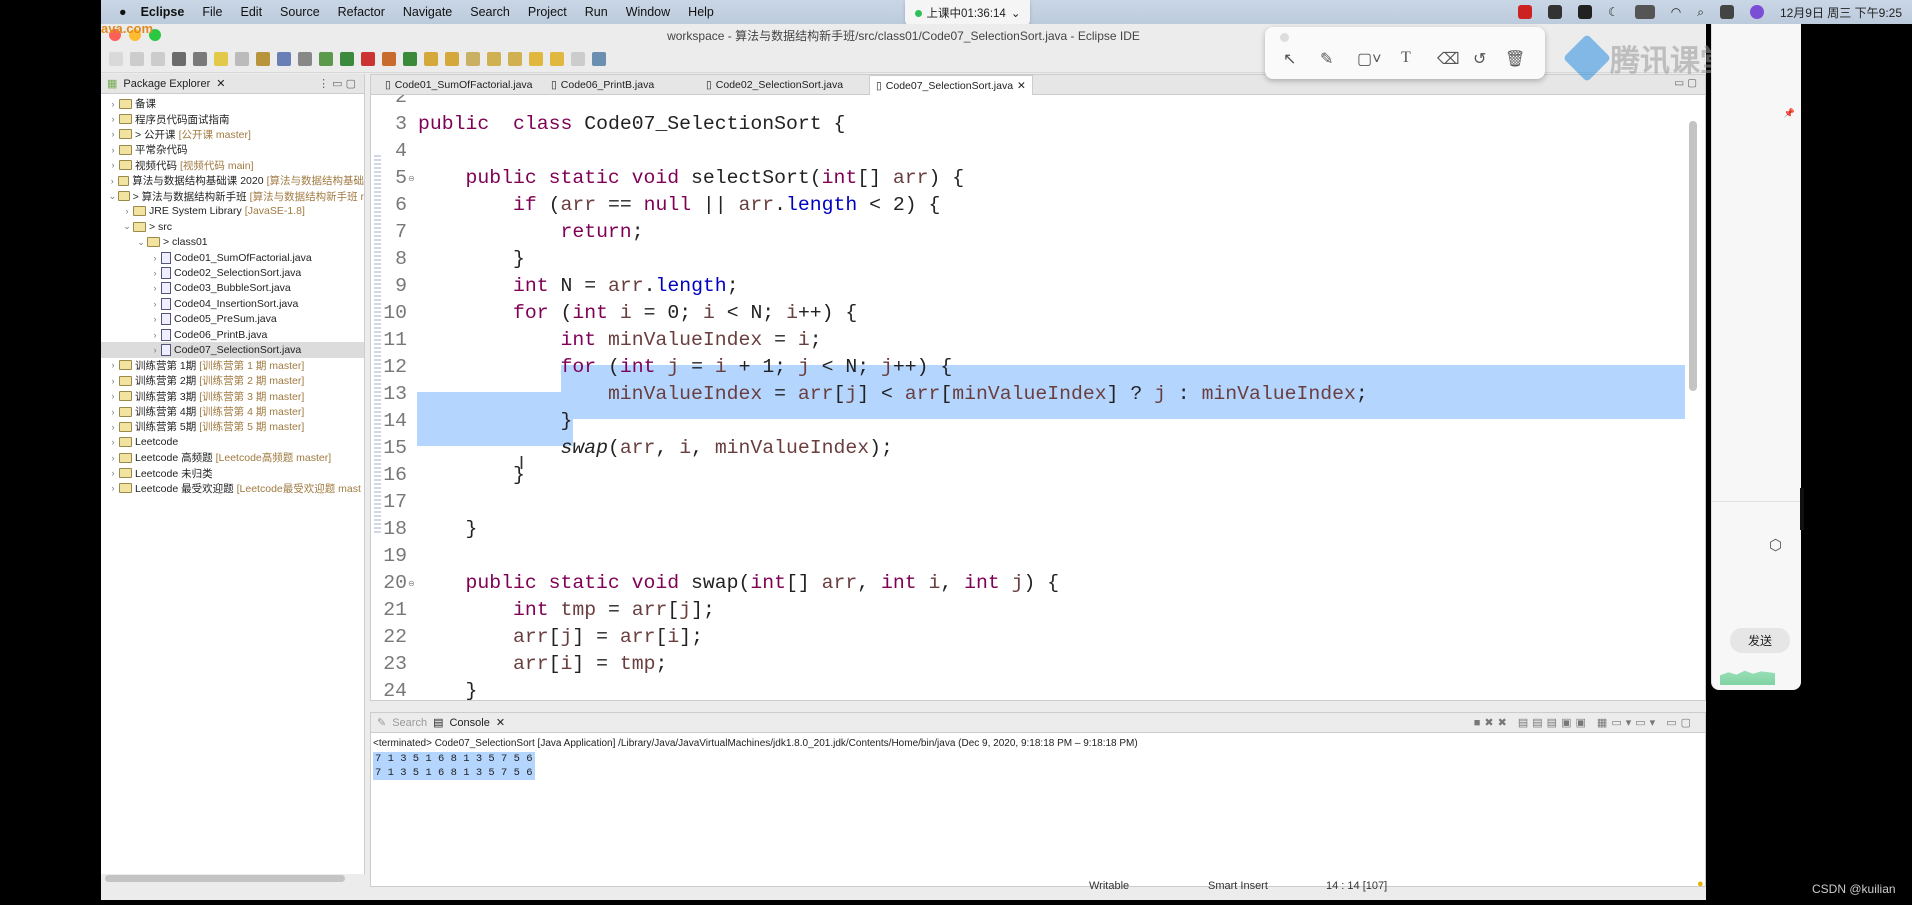  I want to click on apple-icon: ●, so click(123, 12).